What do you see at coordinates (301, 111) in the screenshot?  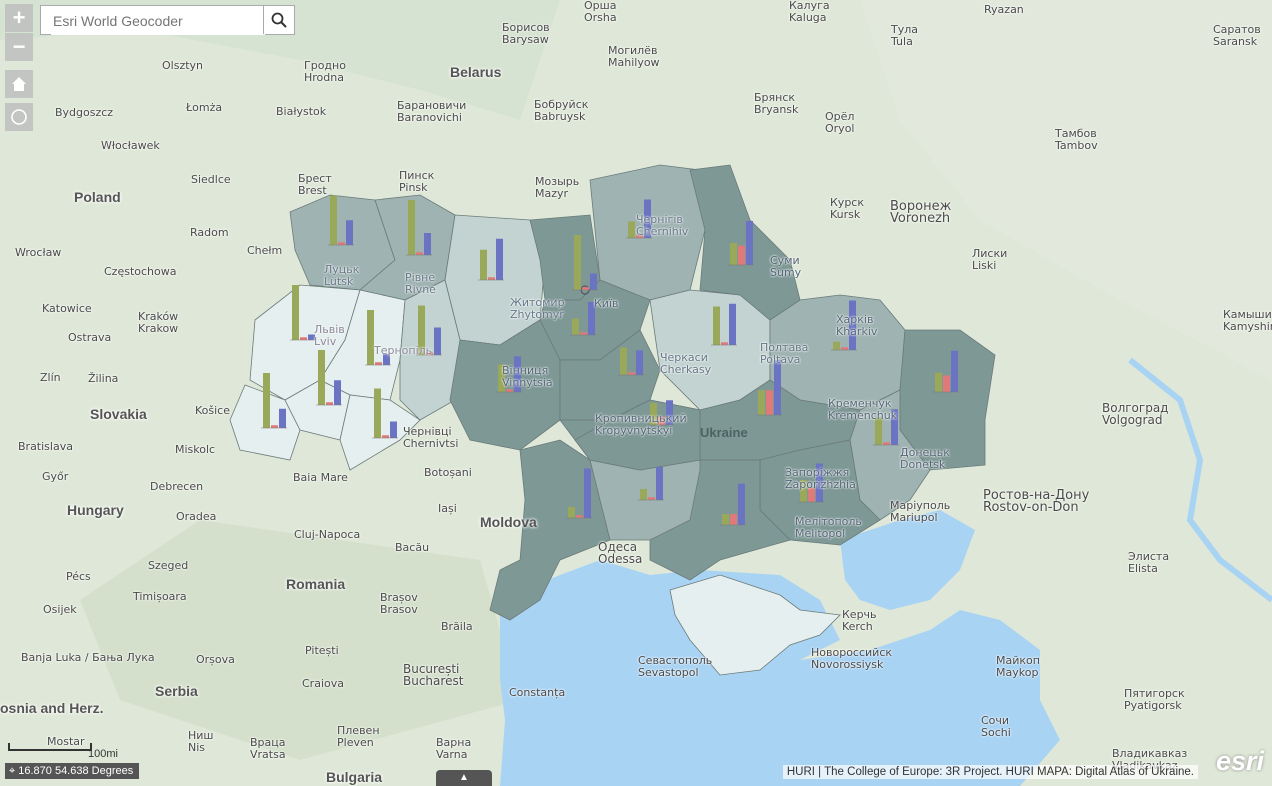 I see `city-label: Białystok` at bounding box center [301, 111].